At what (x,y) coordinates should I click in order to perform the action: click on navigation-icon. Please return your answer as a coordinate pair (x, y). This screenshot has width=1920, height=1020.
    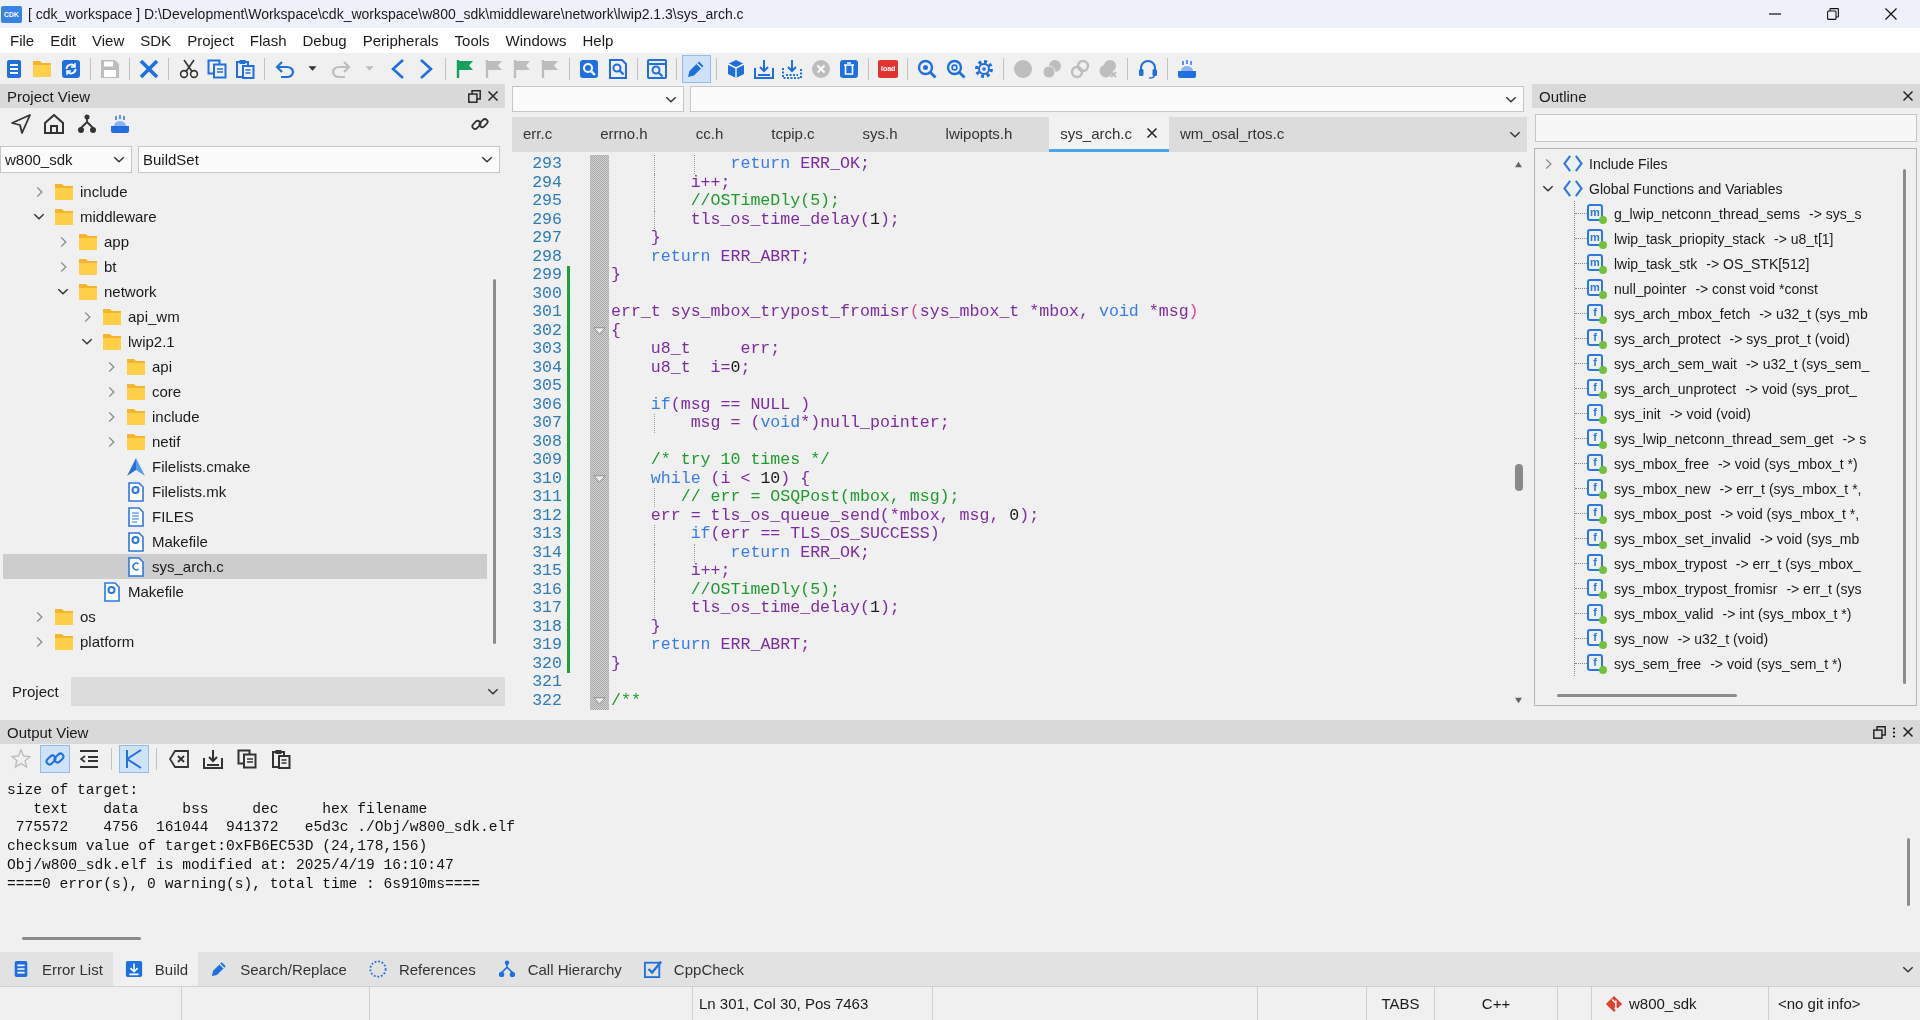
    Looking at the image, I should click on (21, 124).